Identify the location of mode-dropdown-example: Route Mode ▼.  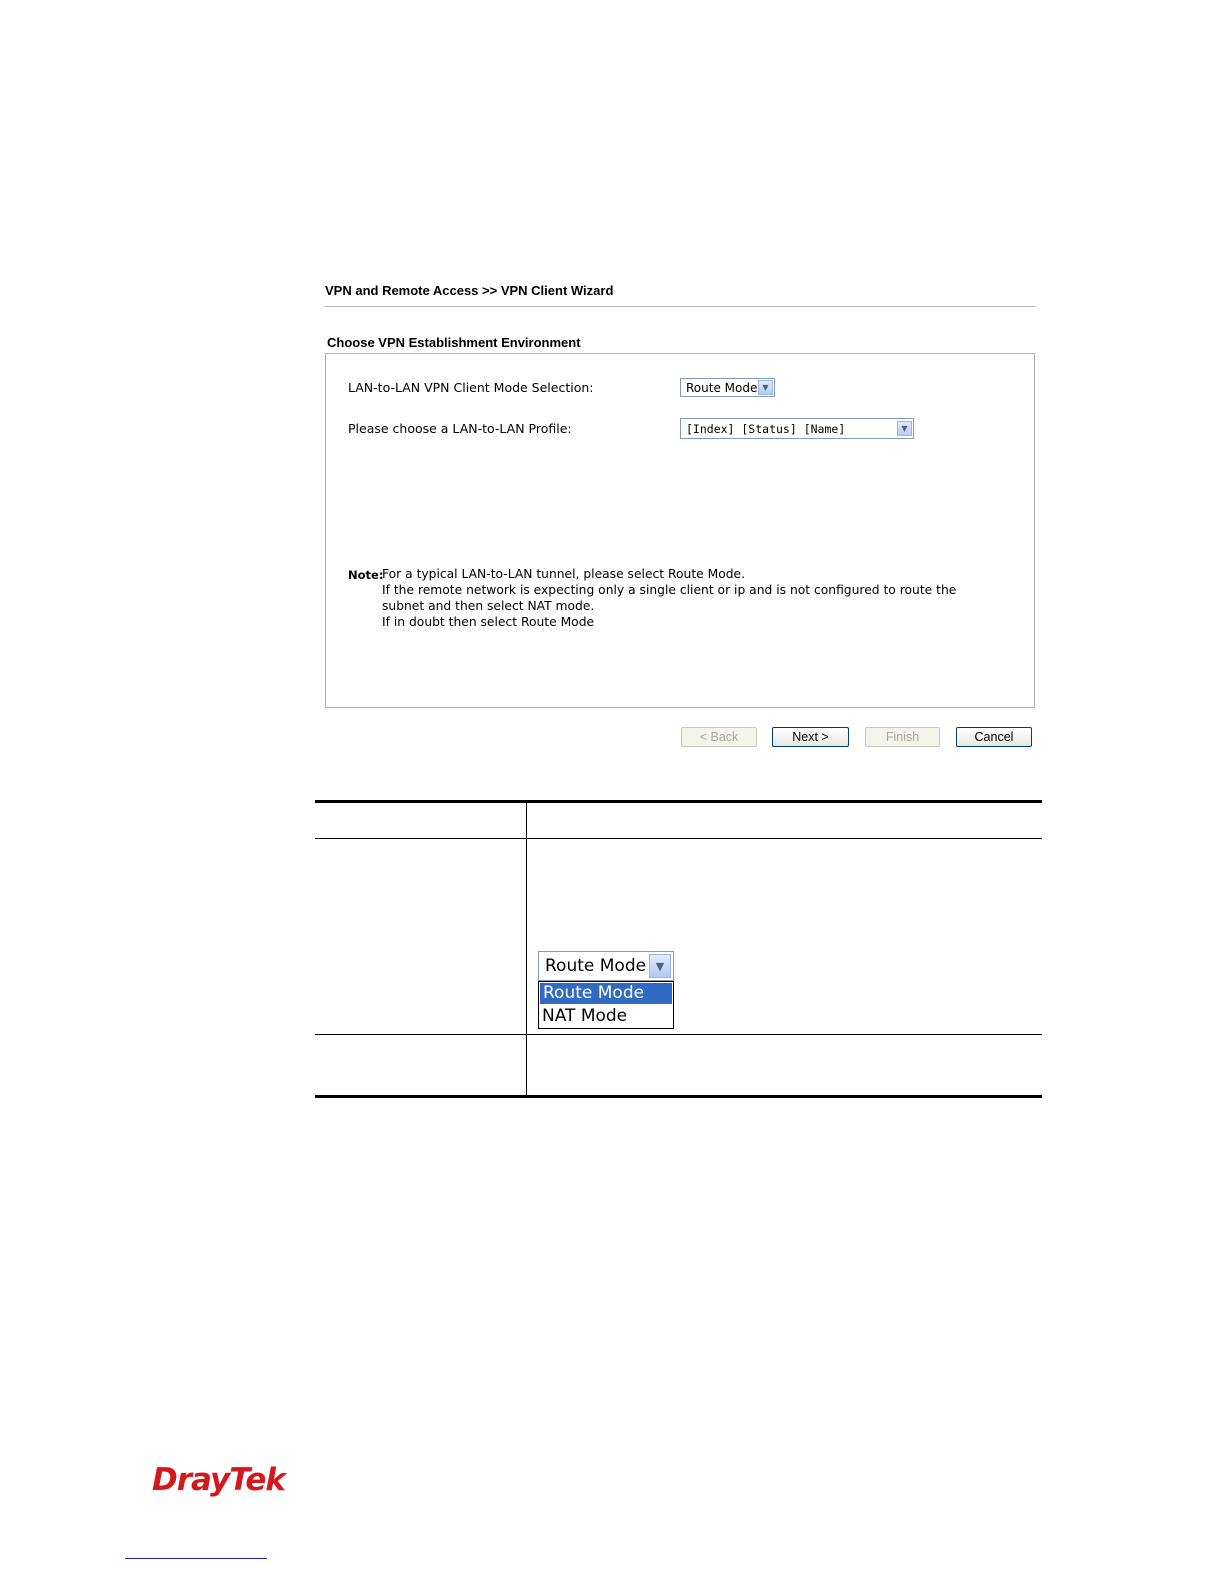
(606, 966).